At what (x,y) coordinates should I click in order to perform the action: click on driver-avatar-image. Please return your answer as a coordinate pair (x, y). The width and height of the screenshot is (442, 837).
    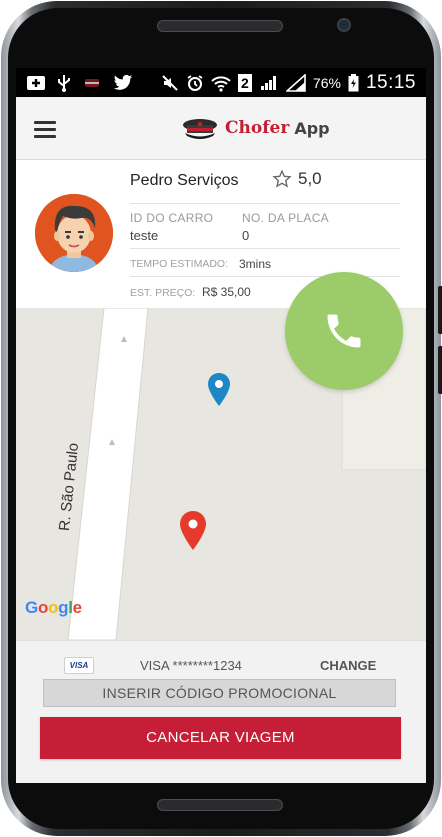
    Looking at the image, I should click on (74, 233).